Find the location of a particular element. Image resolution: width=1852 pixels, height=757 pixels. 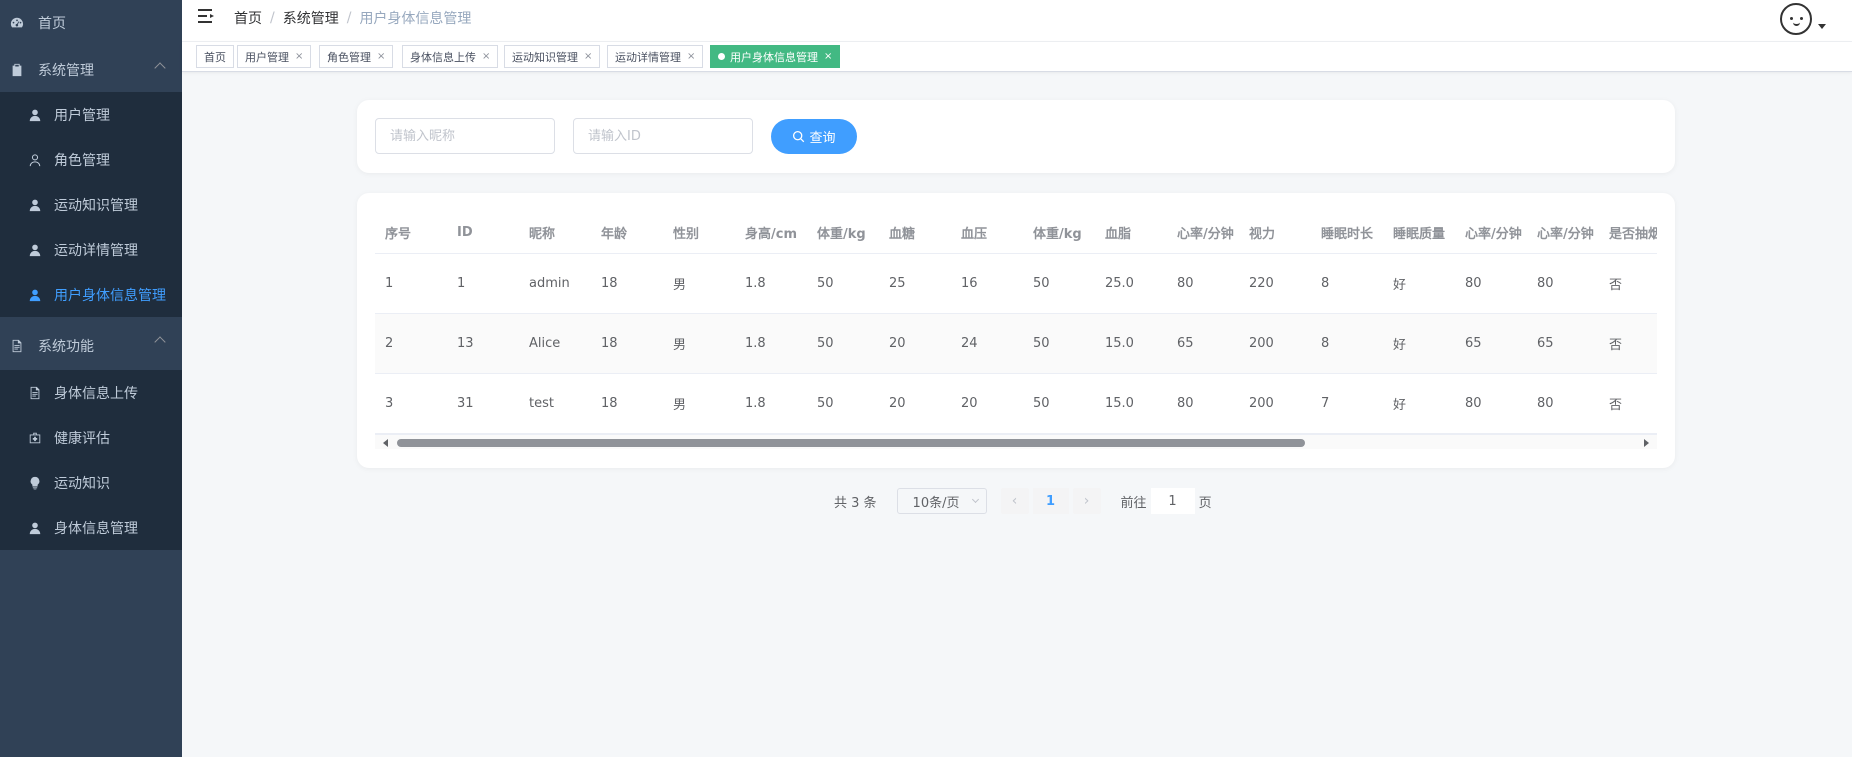

pagination: 共 3 条 10条/页 ‹ 1 › 前往 1 页 is located at coordinates (1023, 501).